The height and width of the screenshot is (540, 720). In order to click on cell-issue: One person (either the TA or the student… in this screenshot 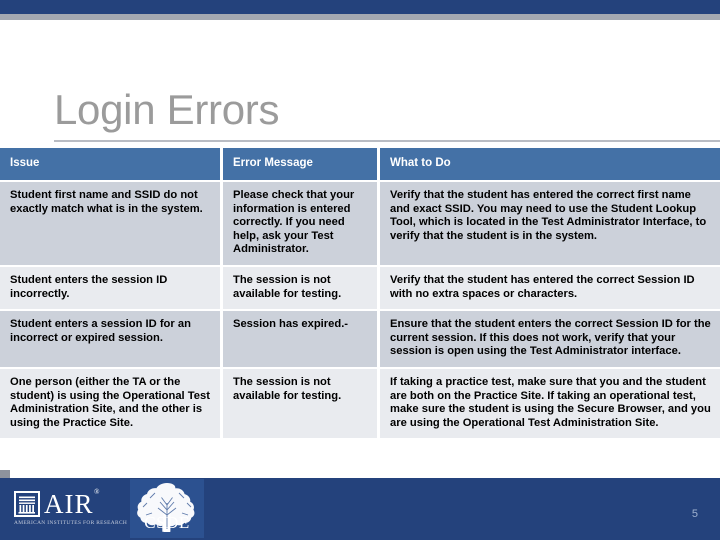, I will do `click(111, 402)`.